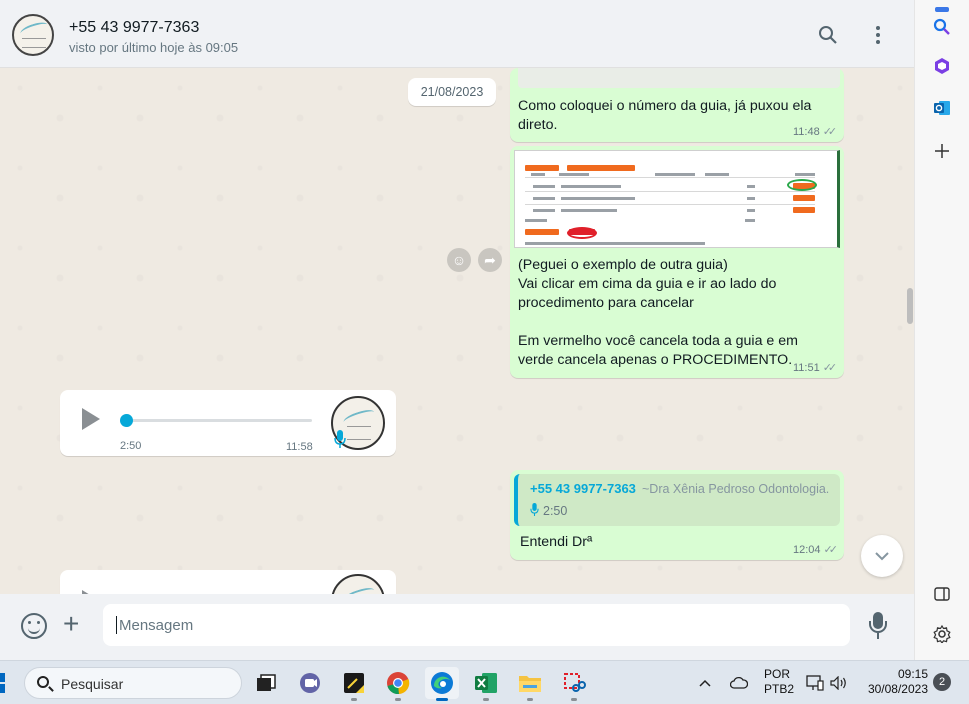 This screenshot has height=704, width=969. Describe the element at coordinates (942, 634) in the screenshot. I see `settings-gear-icon` at that location.